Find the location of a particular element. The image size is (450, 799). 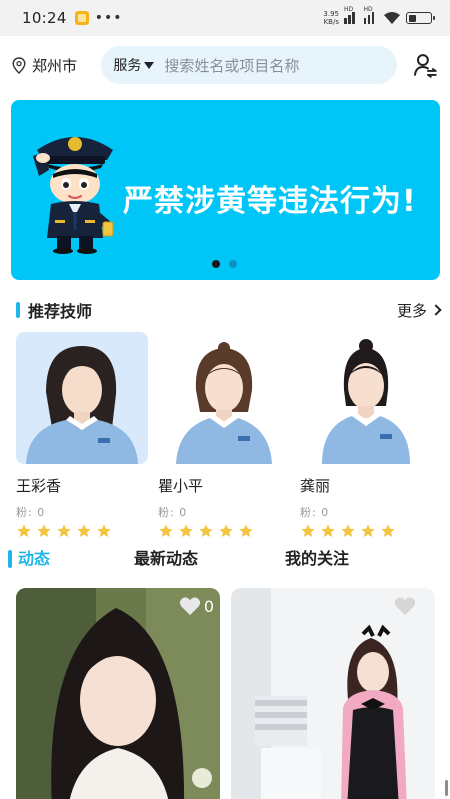

search-input: 搜索姓名或项目名称 is located at coordinates (231, 65).